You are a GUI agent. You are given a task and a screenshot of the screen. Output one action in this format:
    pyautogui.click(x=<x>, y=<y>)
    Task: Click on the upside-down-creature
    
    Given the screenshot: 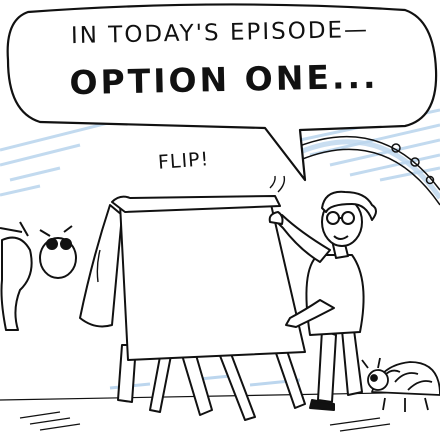 What is the action you would take?
    pyautogui.click(x=38, y=276)
    